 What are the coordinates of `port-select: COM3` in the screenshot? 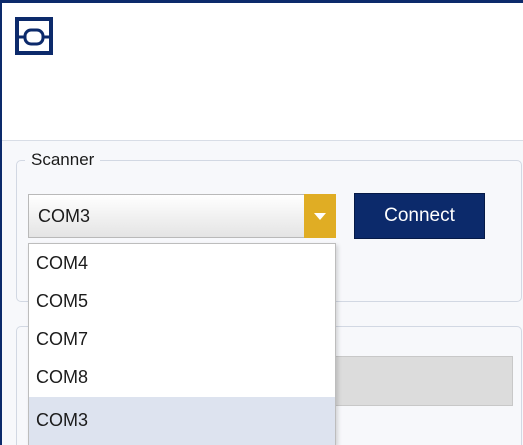 It's located at (182, 216).